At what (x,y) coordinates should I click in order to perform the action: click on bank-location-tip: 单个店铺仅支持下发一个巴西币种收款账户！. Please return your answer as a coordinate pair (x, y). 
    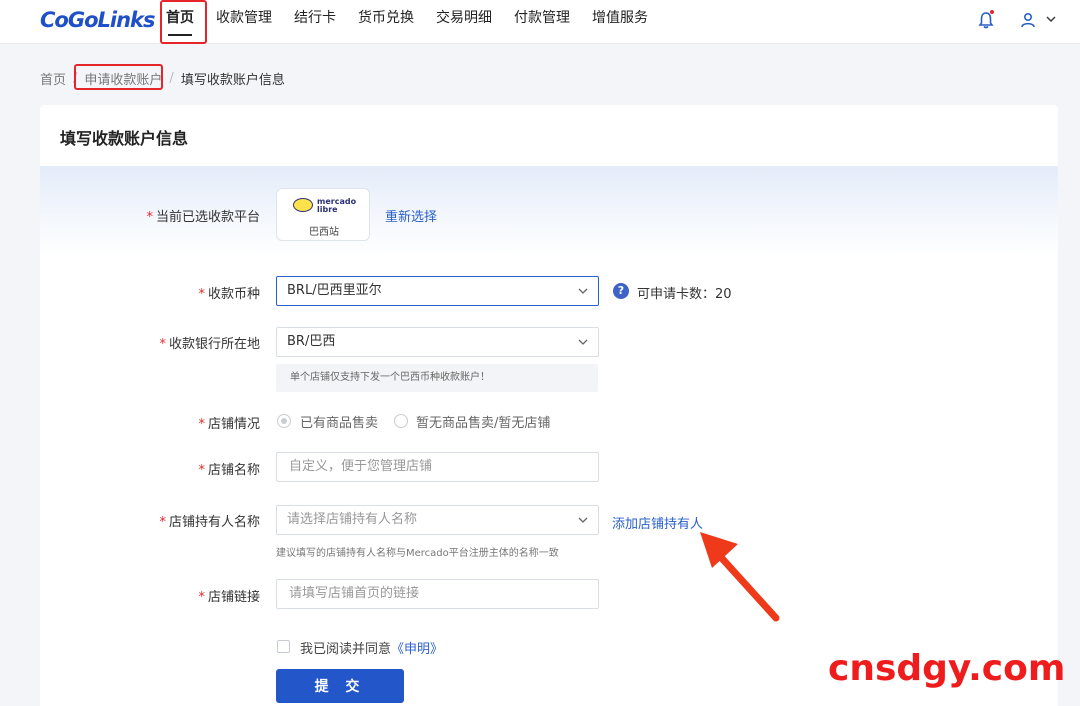
    Looking at the image, I should click on (437, 378).